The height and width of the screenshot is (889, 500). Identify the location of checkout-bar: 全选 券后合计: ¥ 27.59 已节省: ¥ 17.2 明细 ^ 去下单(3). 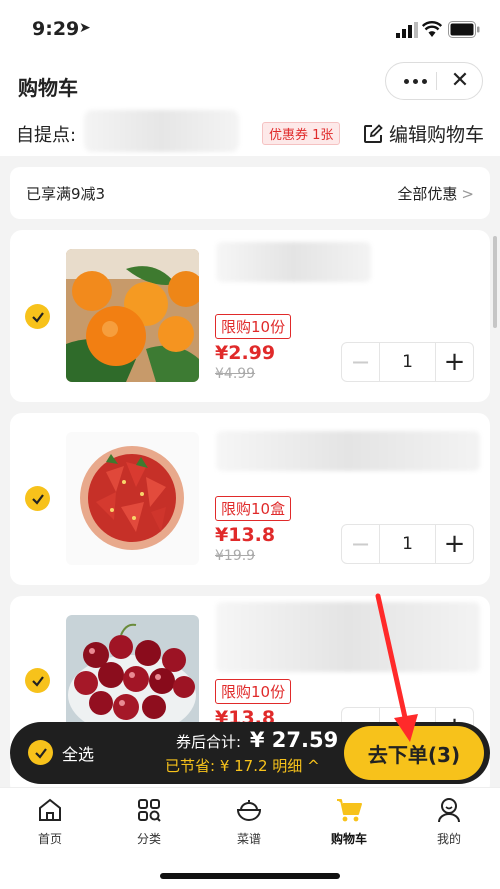
(250, 753).